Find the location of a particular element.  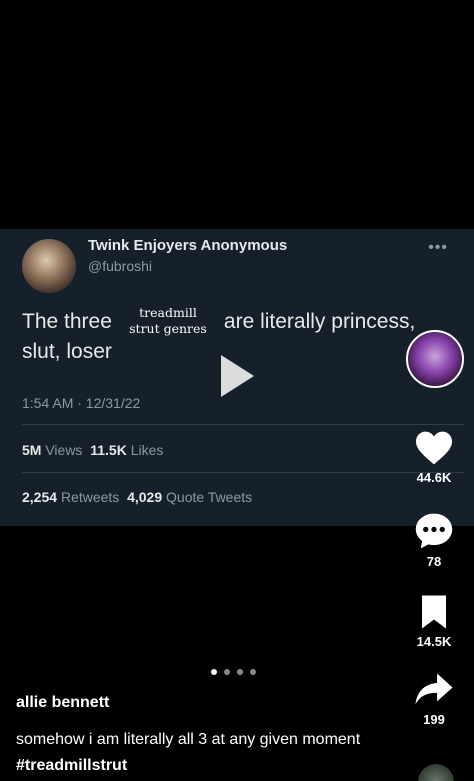

views-label: Views is located at coordinates (64, 450).